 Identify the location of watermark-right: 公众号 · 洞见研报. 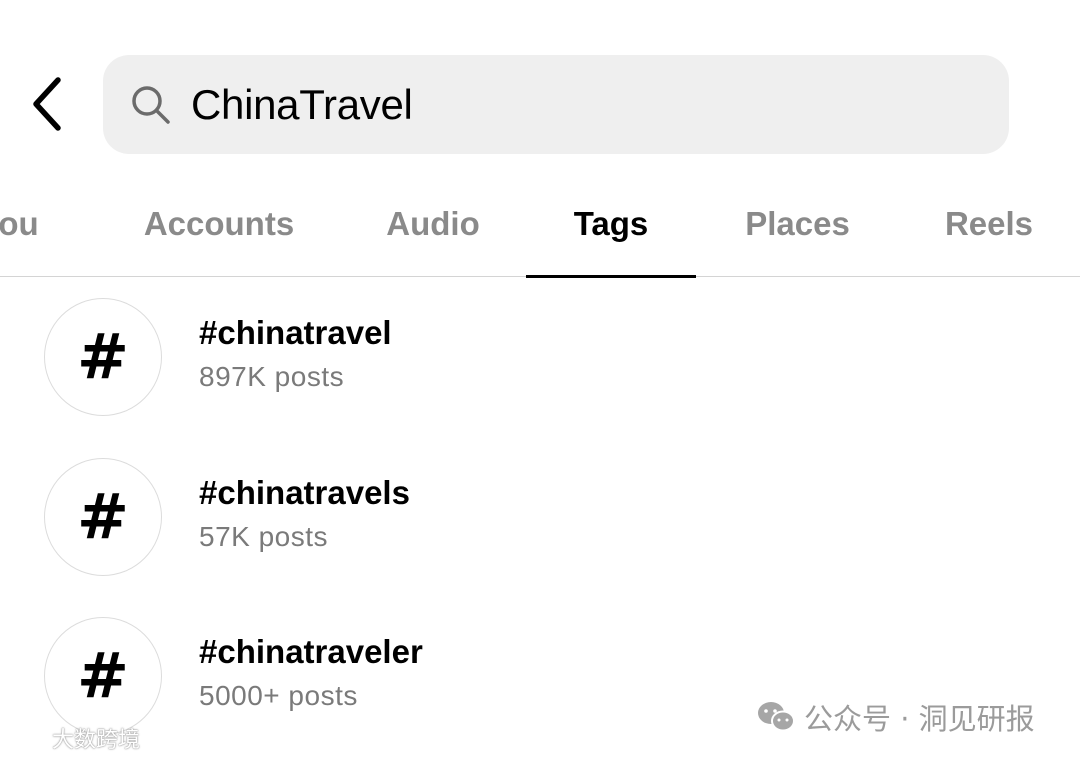
(895, 717).